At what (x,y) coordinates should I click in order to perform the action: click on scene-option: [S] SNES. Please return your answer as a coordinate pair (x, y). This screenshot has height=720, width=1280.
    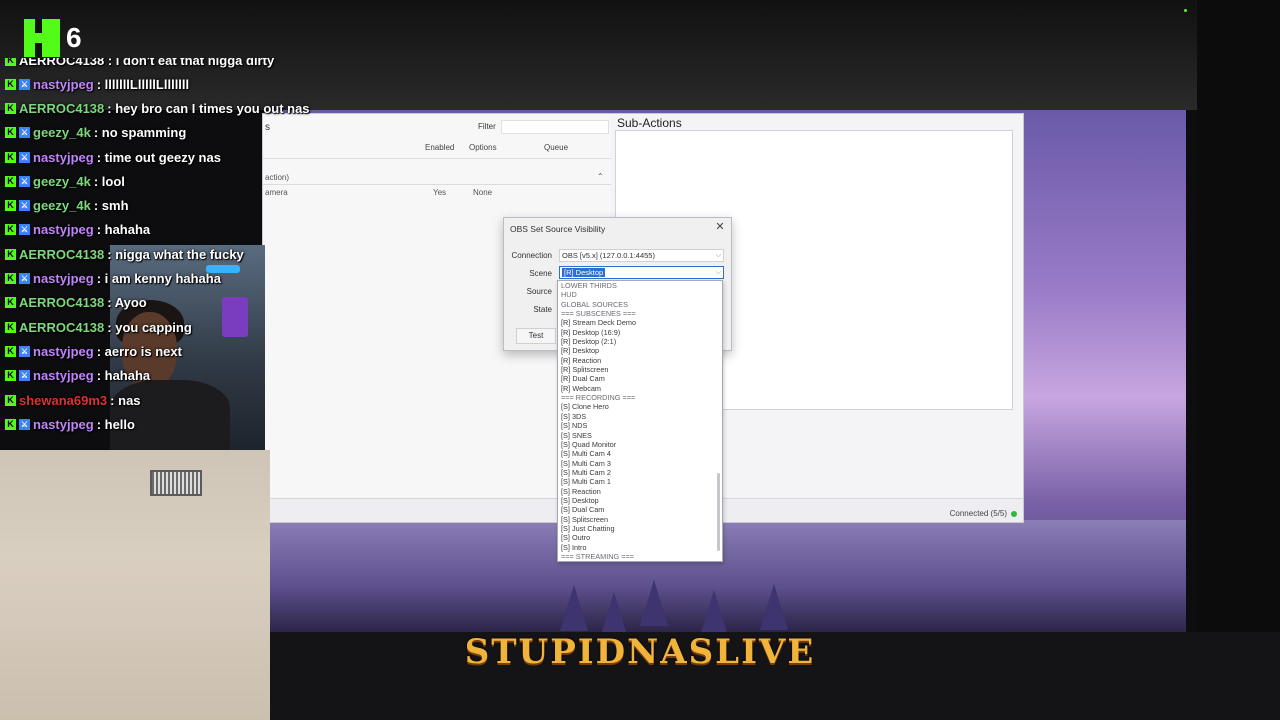
    Looking at the image, I should click on (640, 435).